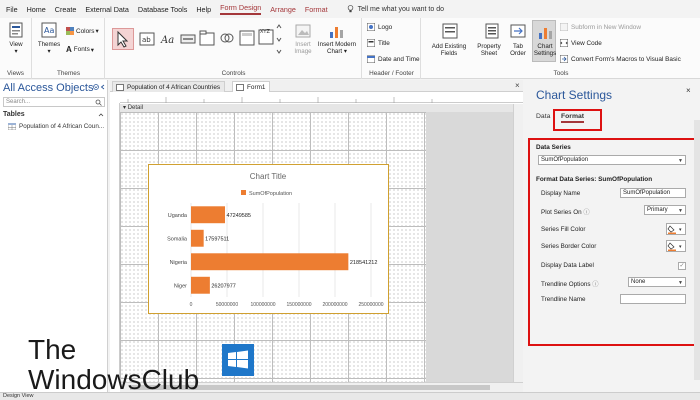 The width and height of the screenshot is (700, 400). Describe the element at coordinates (48, 88) in the screenshot. I see `nav-pane-title: All Access Objects` at that location.